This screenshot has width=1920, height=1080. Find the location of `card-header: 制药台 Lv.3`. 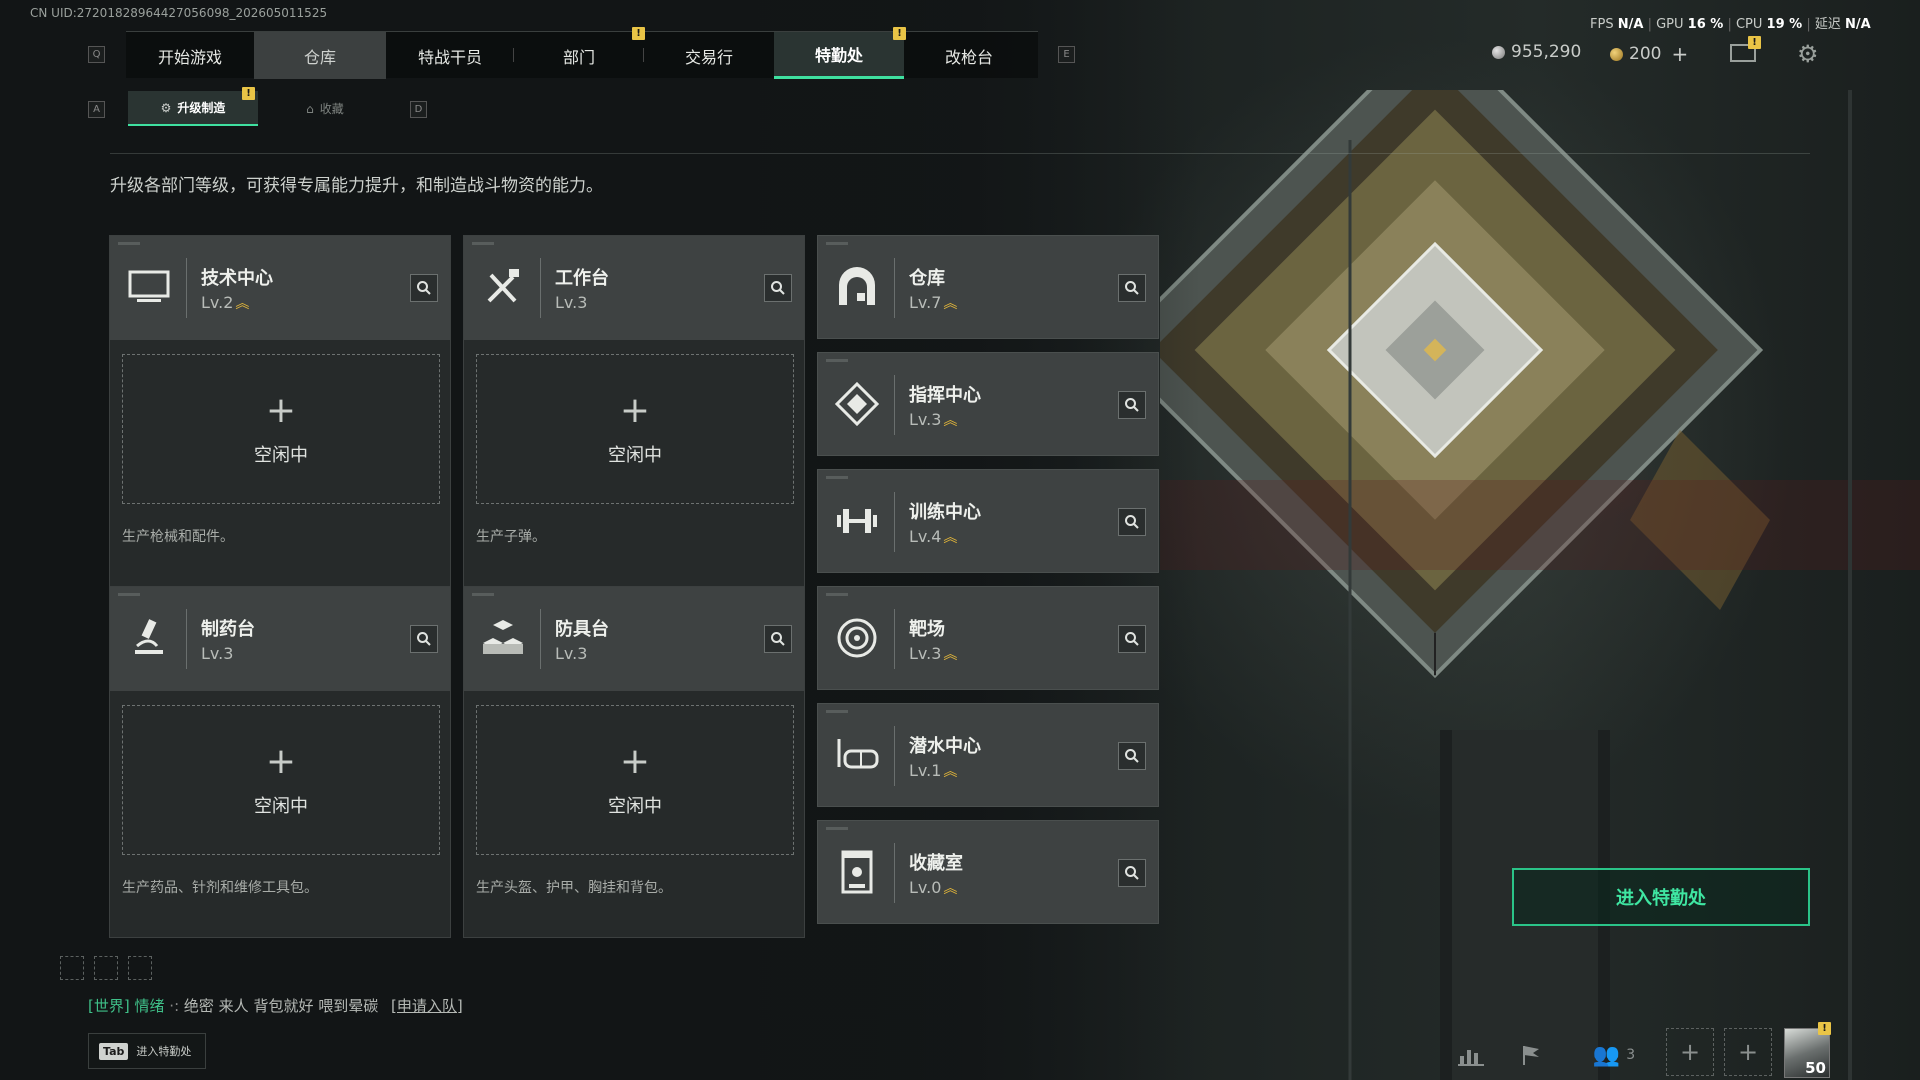

card-header: 制药台 Lv.3 is located at coordinates (280, 639).